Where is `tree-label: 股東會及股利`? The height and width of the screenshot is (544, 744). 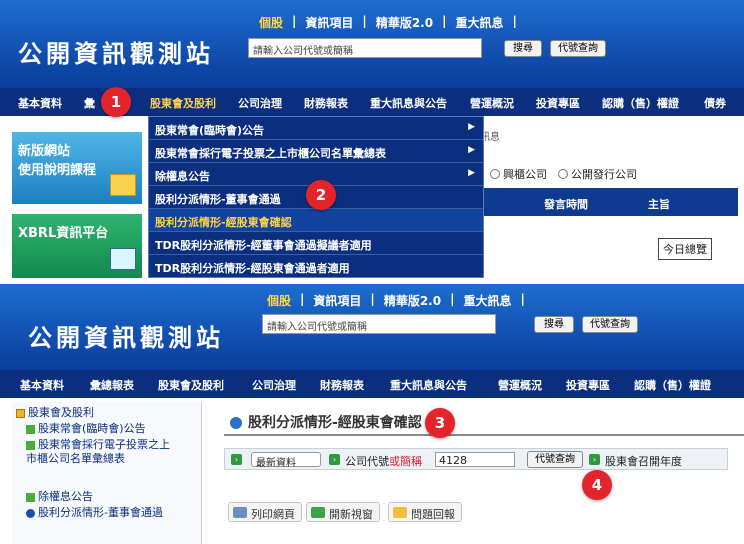
tree-label: 股東會及股利 is located at coordinates (61, 412).